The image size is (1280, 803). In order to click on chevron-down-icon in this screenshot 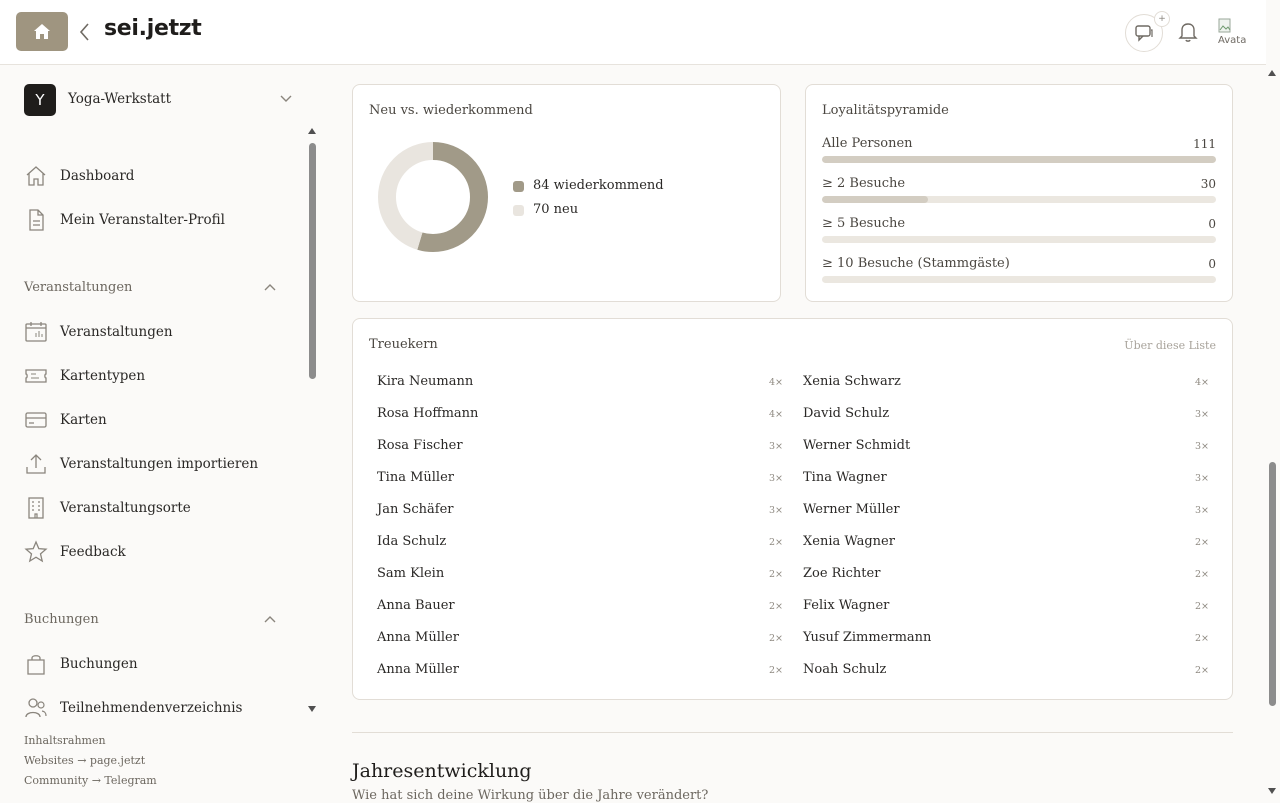, I will do `click(286, 98)`.